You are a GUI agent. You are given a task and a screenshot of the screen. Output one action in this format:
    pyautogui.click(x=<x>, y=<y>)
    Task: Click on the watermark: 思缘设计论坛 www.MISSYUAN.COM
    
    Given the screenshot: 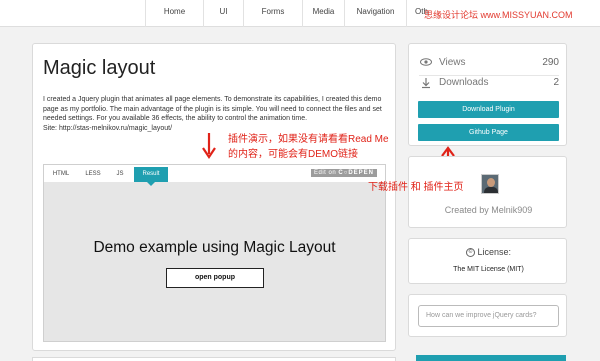 What is the action you would take?
    pyautogui.click(x=498, y=15)
    